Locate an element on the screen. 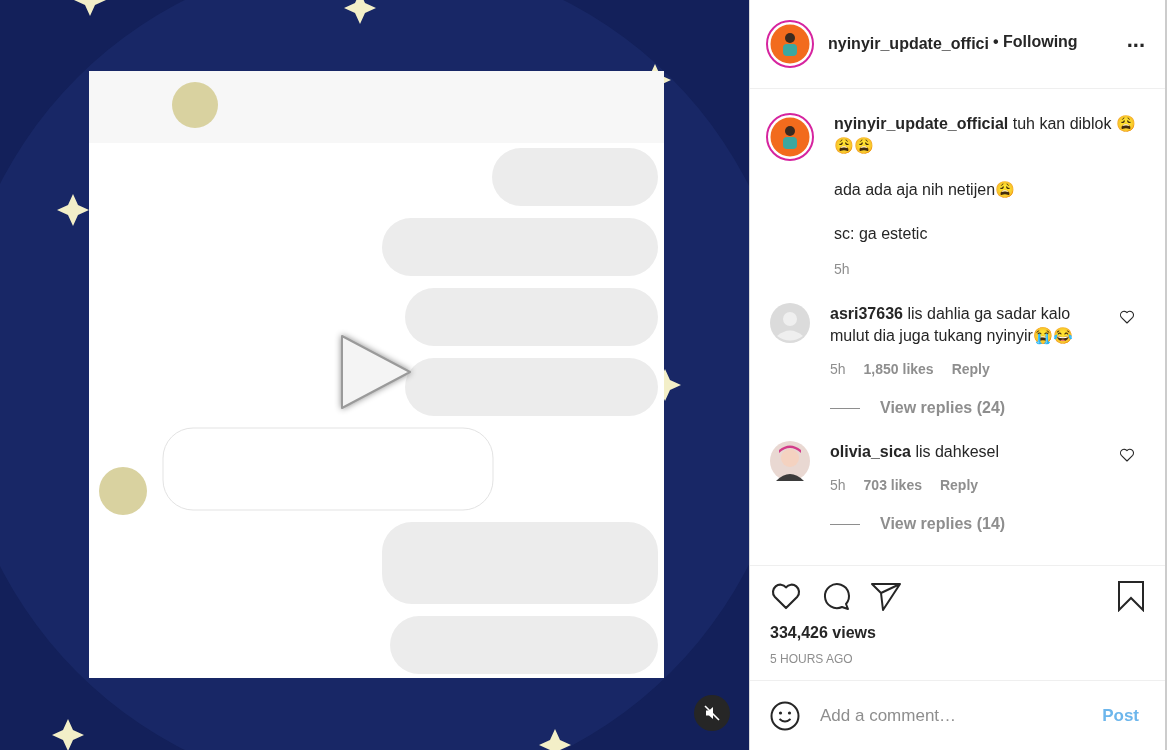 This screenshot has width=1169, height=750. view-replies-link: View replies (24) is located at coordinates (943, 408).